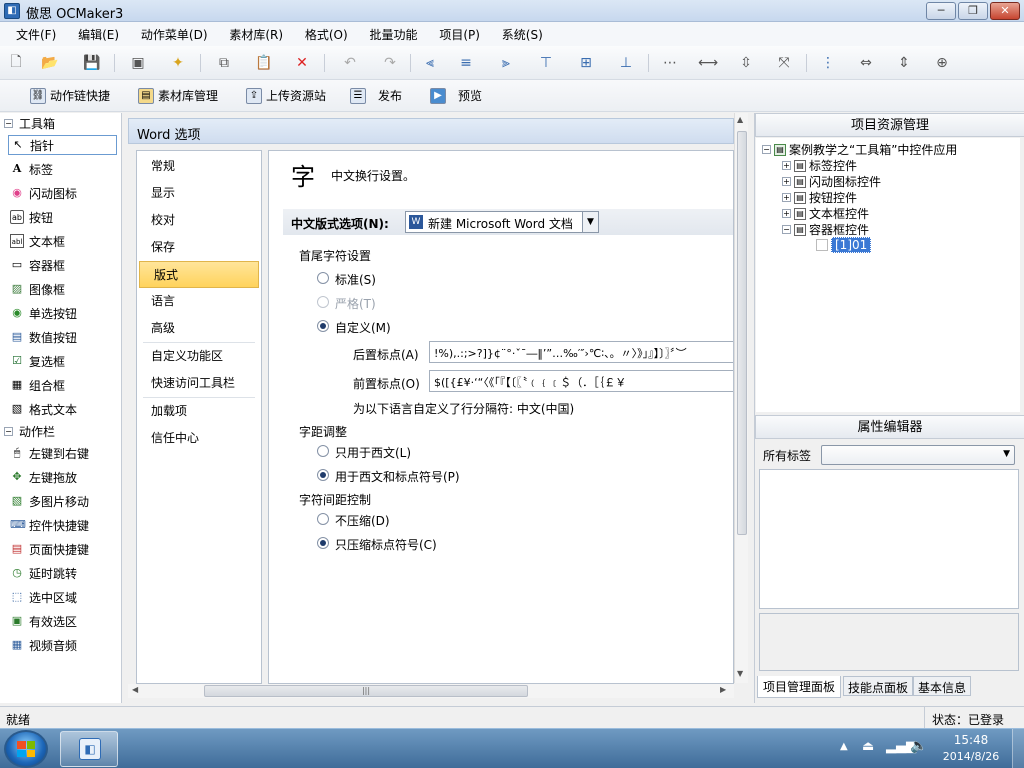 The height and width of the screenshot is (768, 1024). I want to click on nav-customize-ribbon: 自定义功能区, so click(199, 356).